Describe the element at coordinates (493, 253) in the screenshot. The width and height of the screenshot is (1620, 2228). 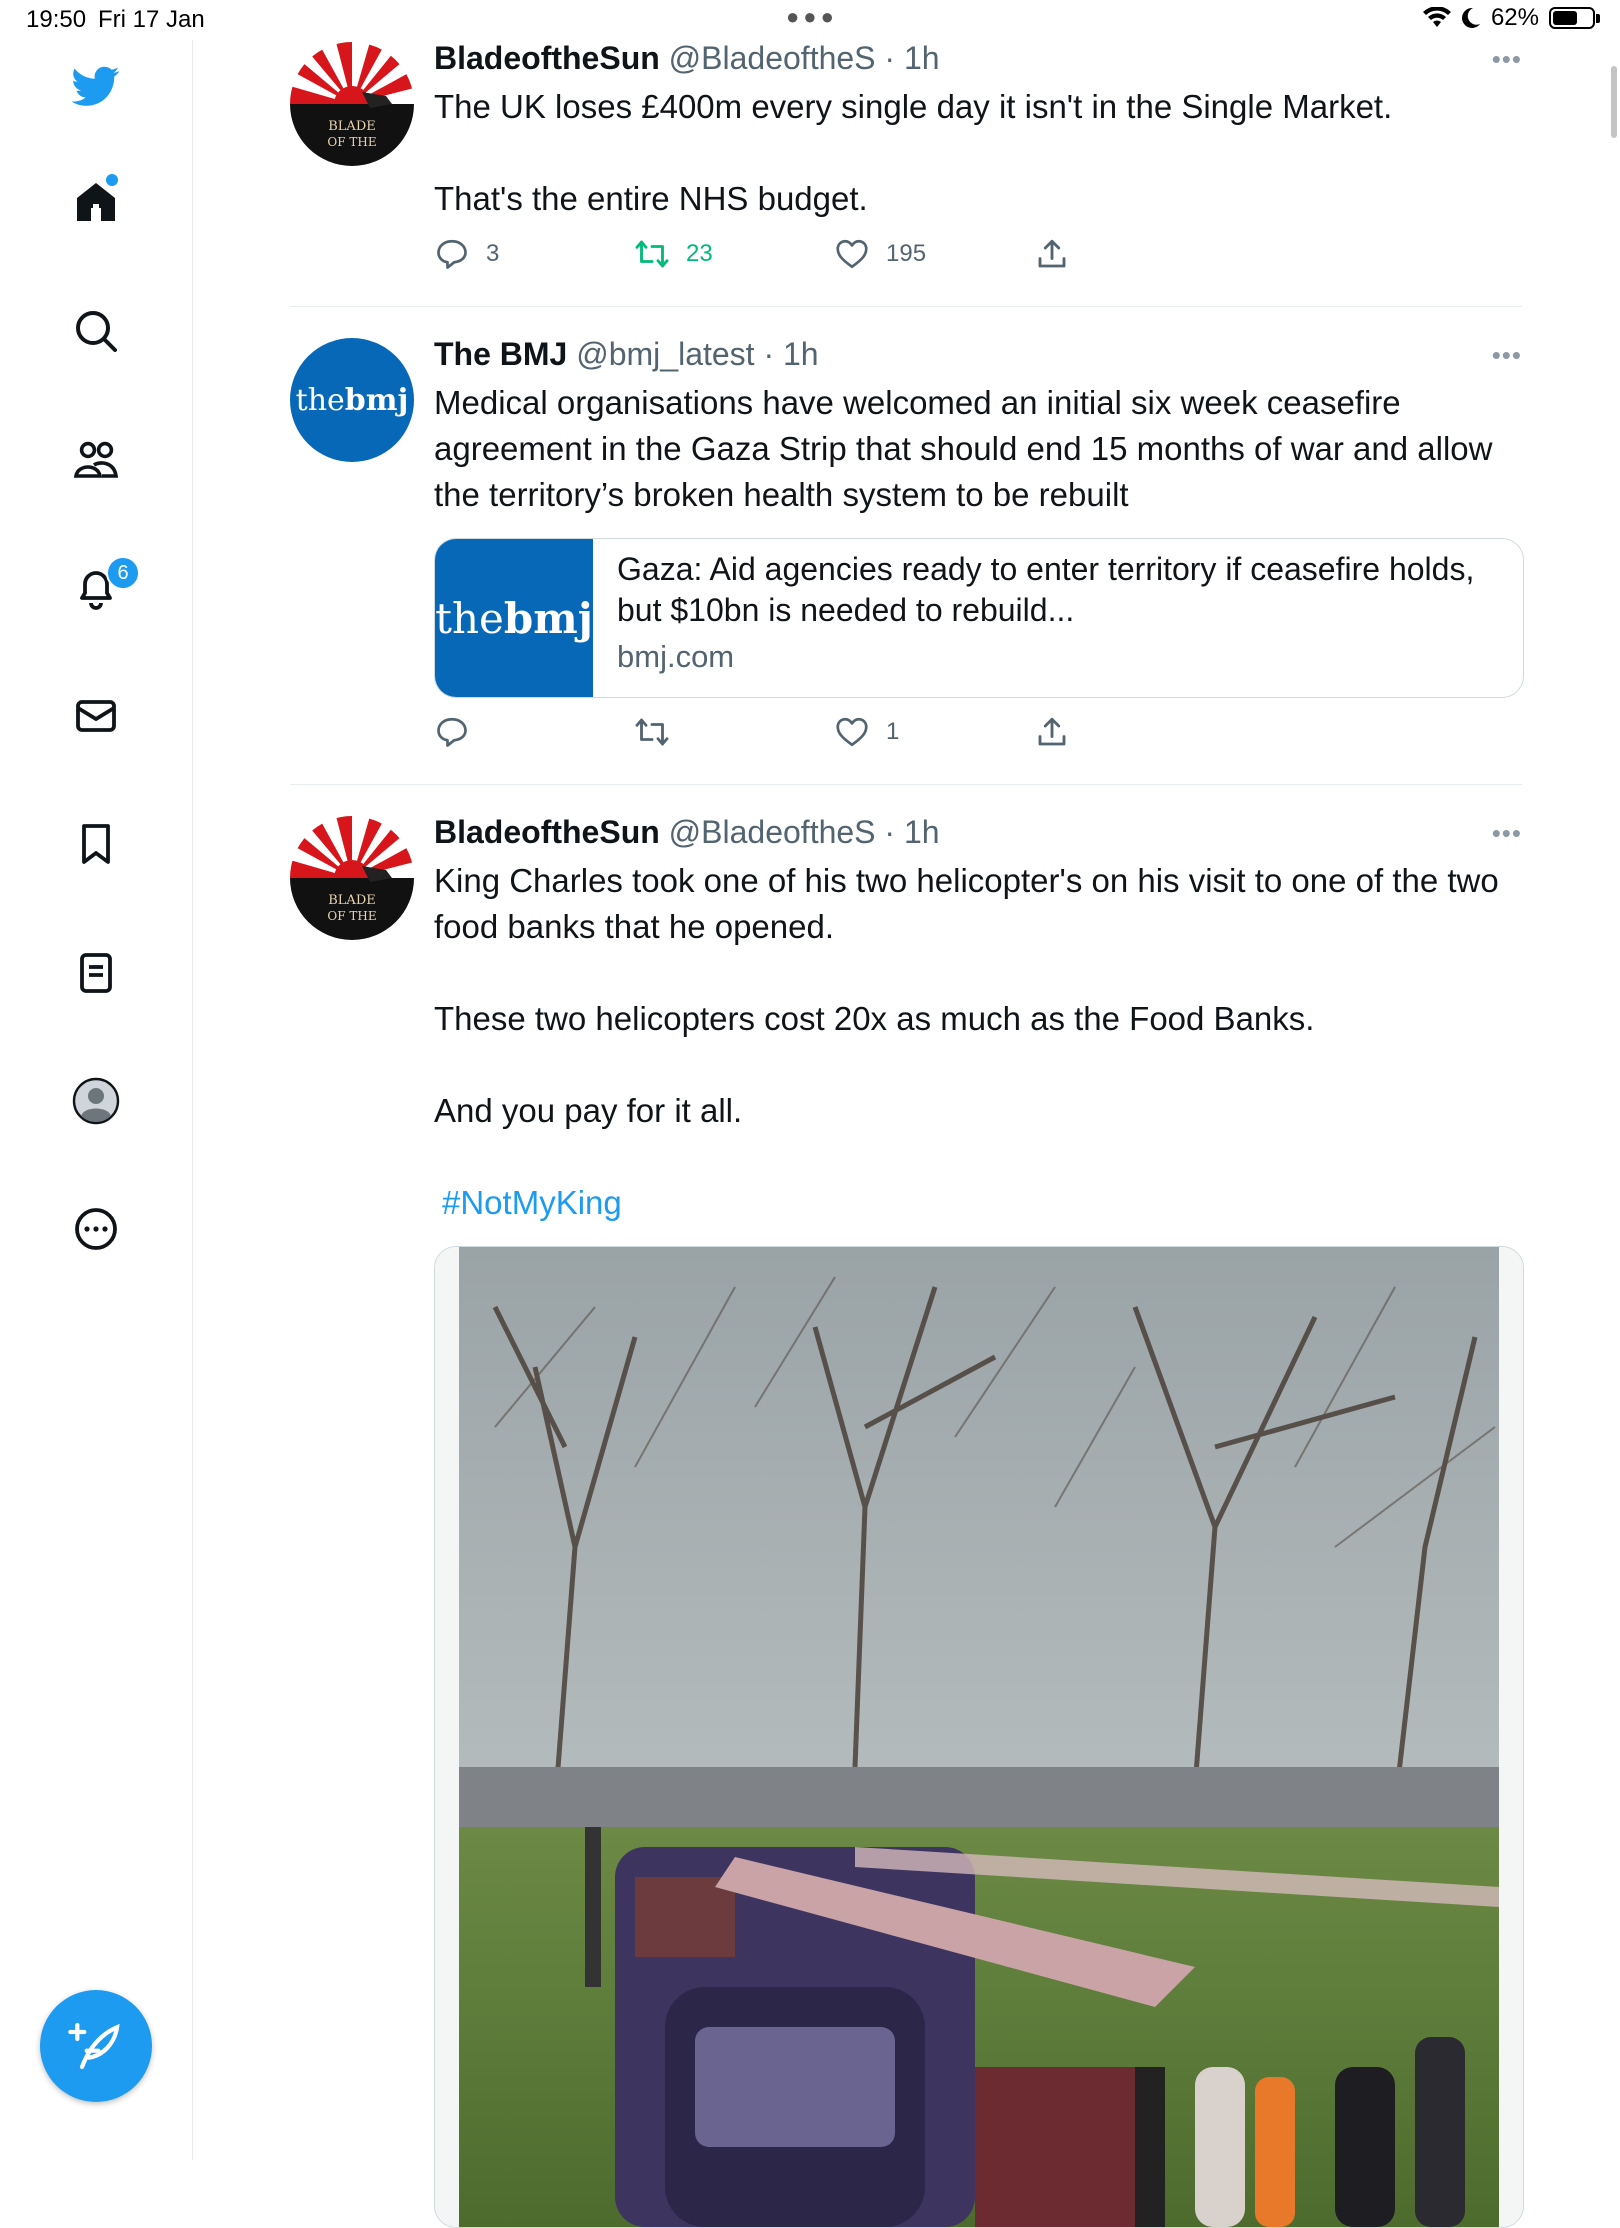
I see `reply-count: 3` at that location.